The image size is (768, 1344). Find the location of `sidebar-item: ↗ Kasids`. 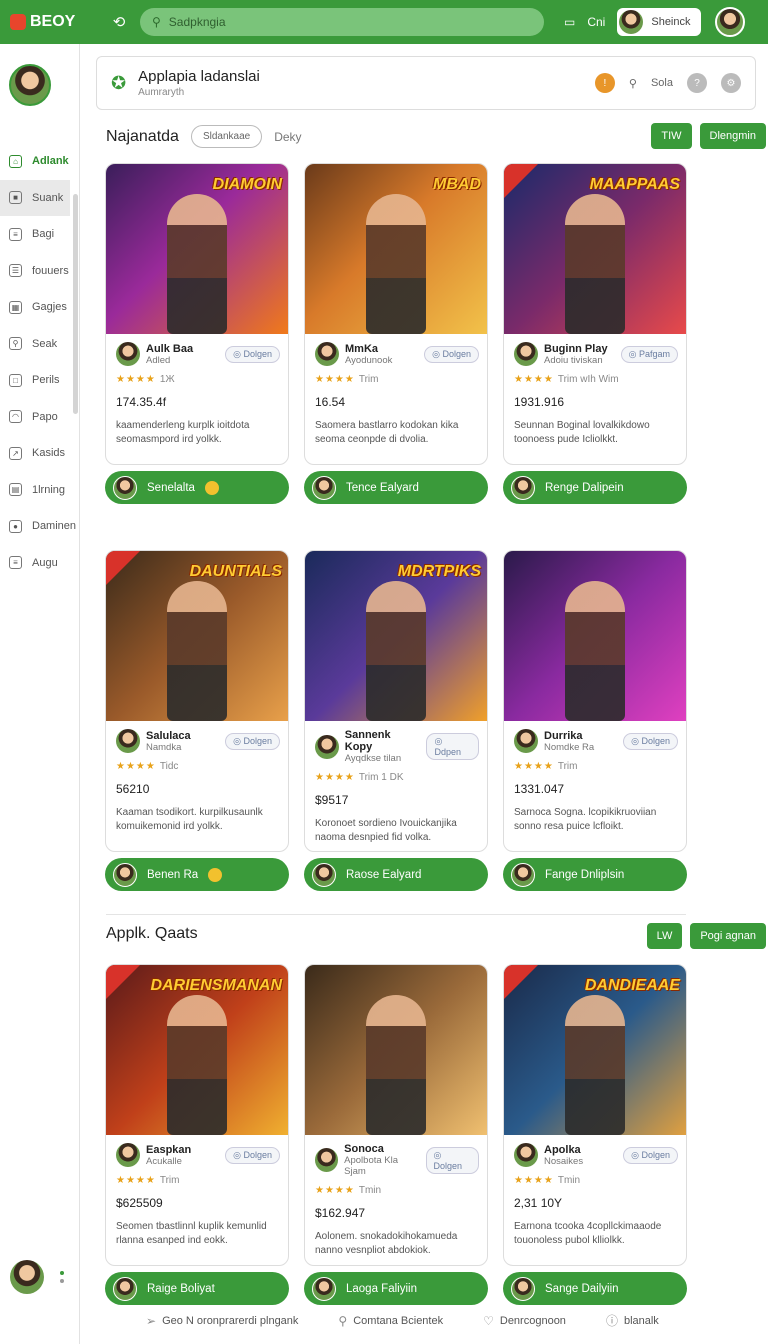

sidebar-item: ↗ Kasids is located at coordinates (39, 453).